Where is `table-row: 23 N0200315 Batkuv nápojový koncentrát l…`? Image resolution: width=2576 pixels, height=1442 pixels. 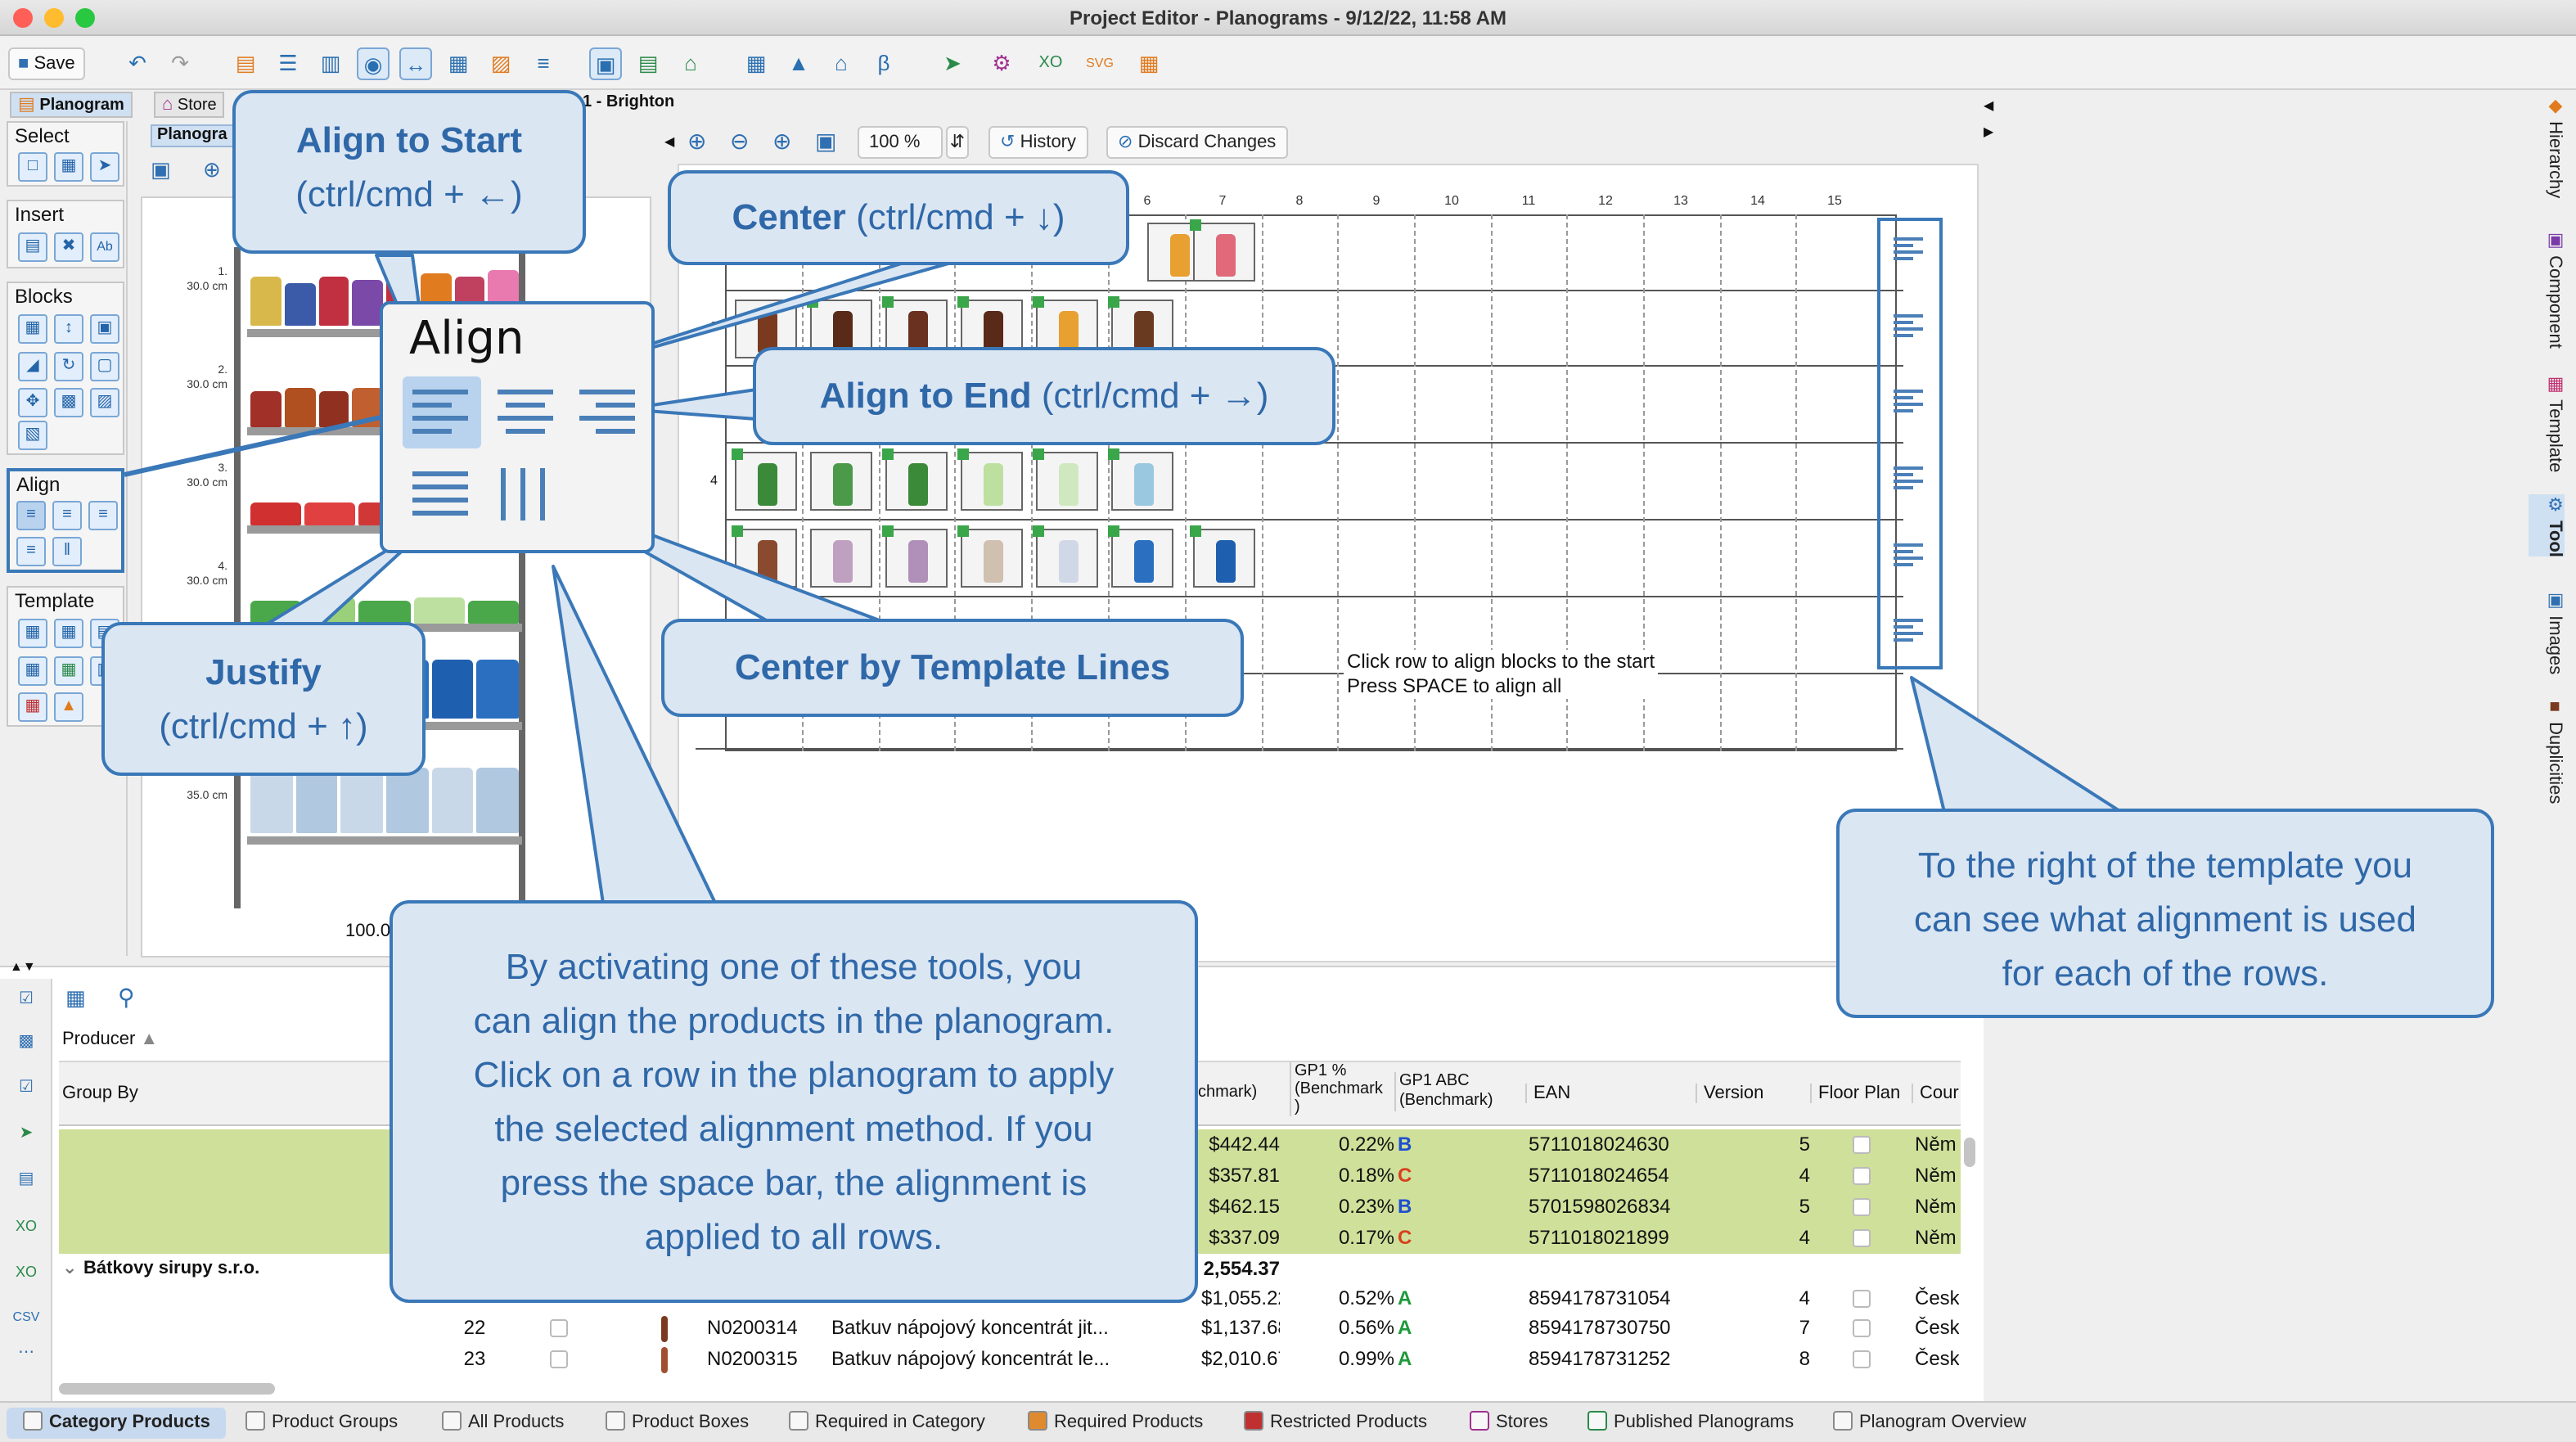
table-row: 23 N0200315 Batkuv nápojový koncentrát l… is located at coordinates (1010, 1359).